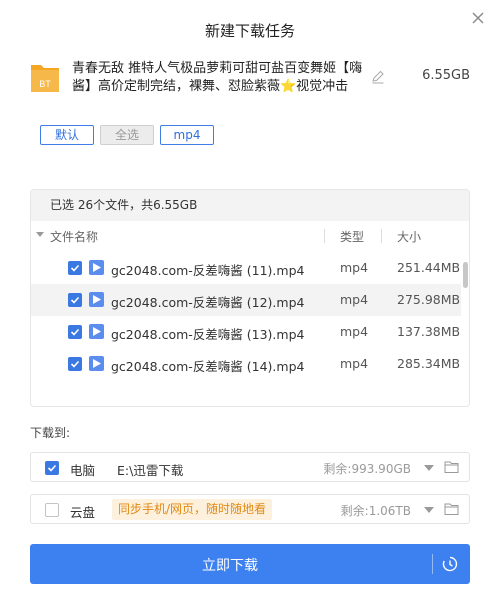  What do you see at coordinates (208, 366) in the screenshot?
I see `file-name: gc2048.com-反差嗨酱 (14).mp4` at bounding box center [208, 366].